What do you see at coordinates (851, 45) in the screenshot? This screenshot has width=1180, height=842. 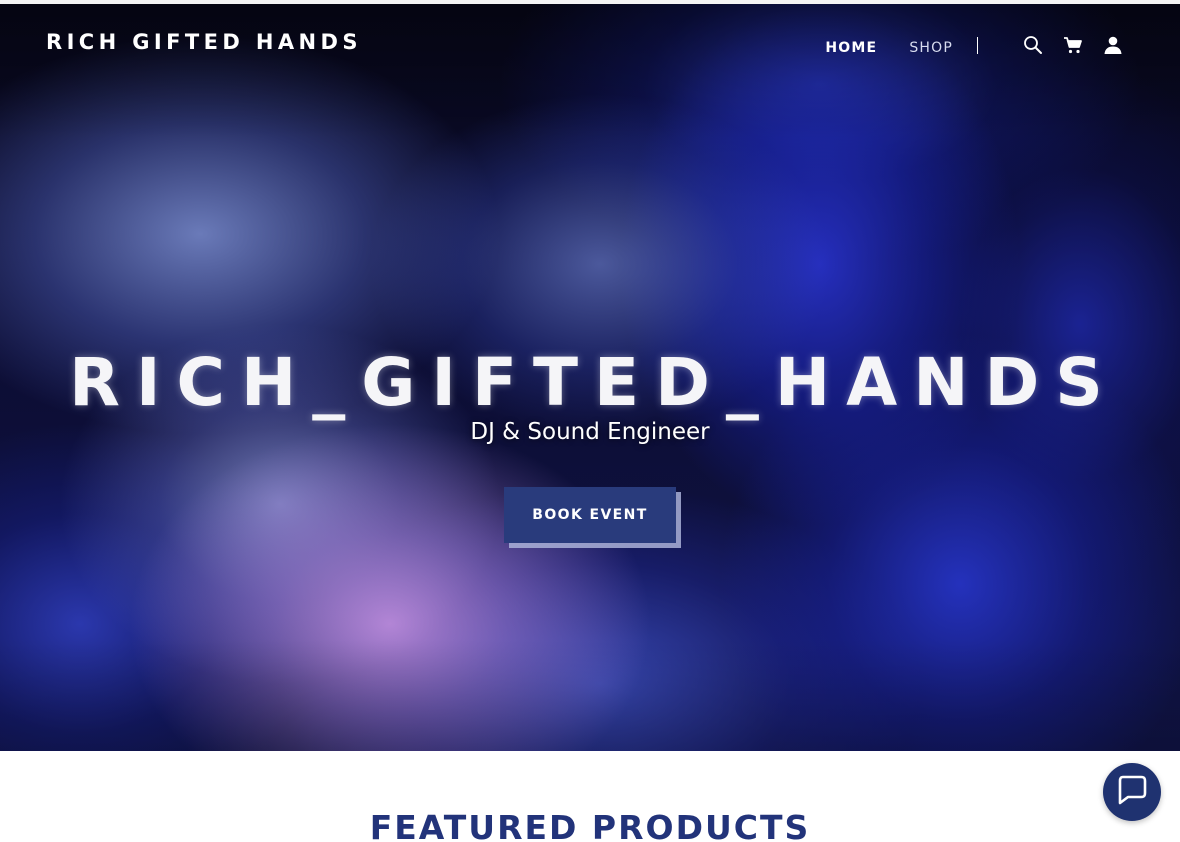 I see `nav-home-link: HOME` at bounding box center [851, 45].